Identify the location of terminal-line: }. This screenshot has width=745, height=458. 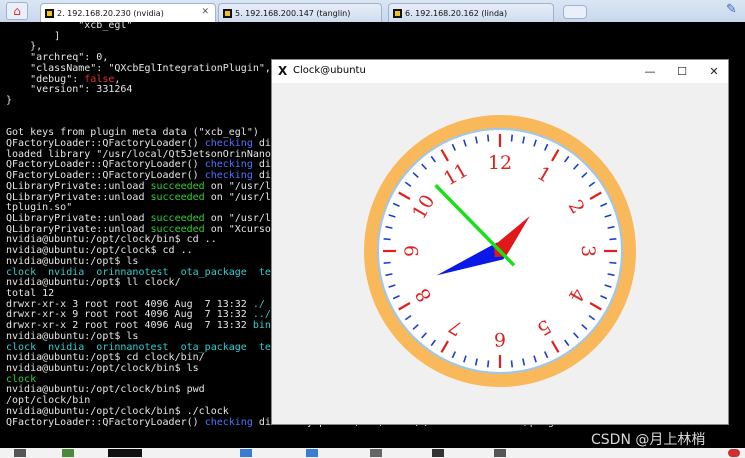
(9, 101).